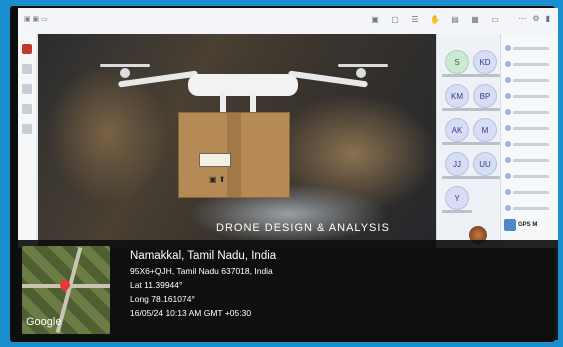 The height and width of the screenshot is (347, 563). I want to click on participant-avatar: BP, so click(485, 97).